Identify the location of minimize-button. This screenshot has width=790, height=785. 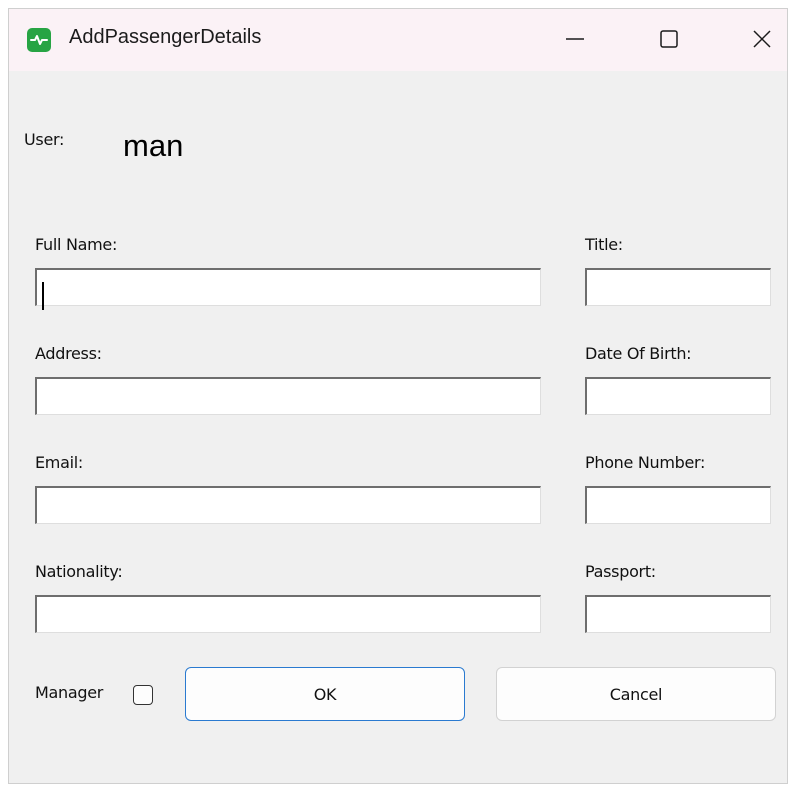
(575, 39).